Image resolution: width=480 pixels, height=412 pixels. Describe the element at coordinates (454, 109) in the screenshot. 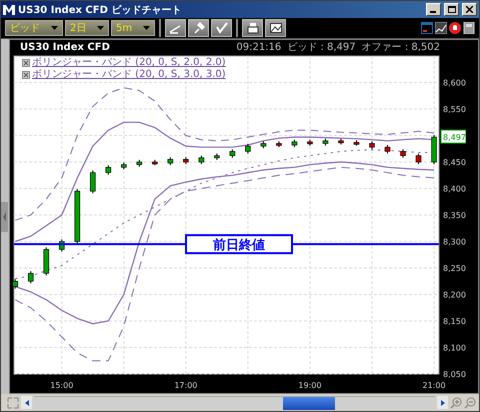

I see `axis-label: 8,550` at that location.